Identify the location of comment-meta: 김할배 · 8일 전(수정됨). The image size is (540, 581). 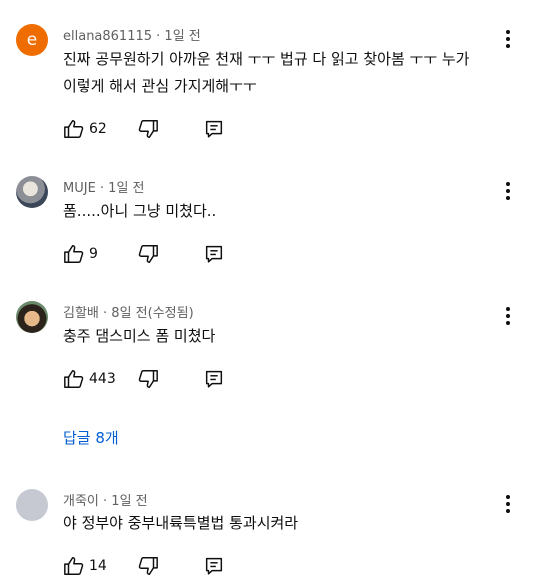
(128, 311).